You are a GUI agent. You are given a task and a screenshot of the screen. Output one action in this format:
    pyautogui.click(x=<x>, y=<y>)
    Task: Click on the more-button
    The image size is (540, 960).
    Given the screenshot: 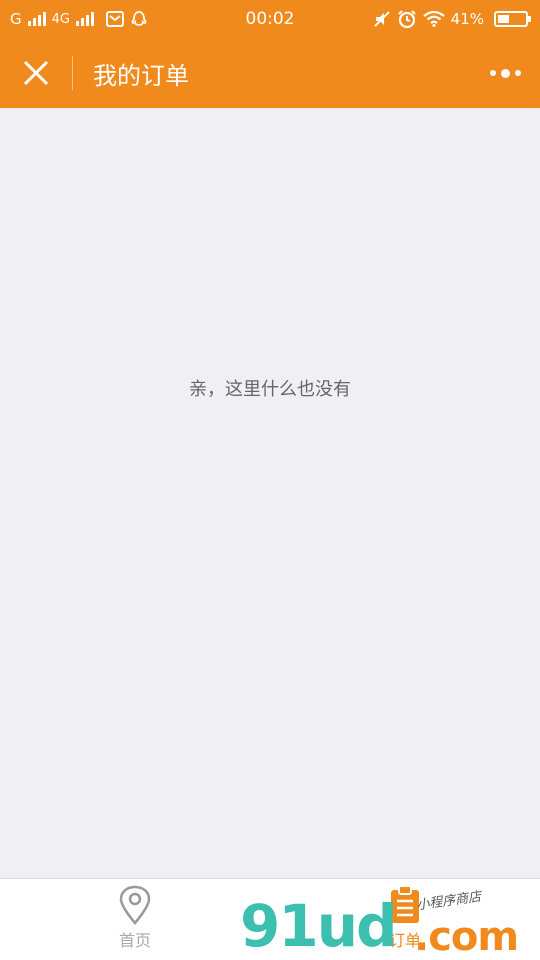 What is the action you would take?
    pyautogui.click(x=505, y=73)
    